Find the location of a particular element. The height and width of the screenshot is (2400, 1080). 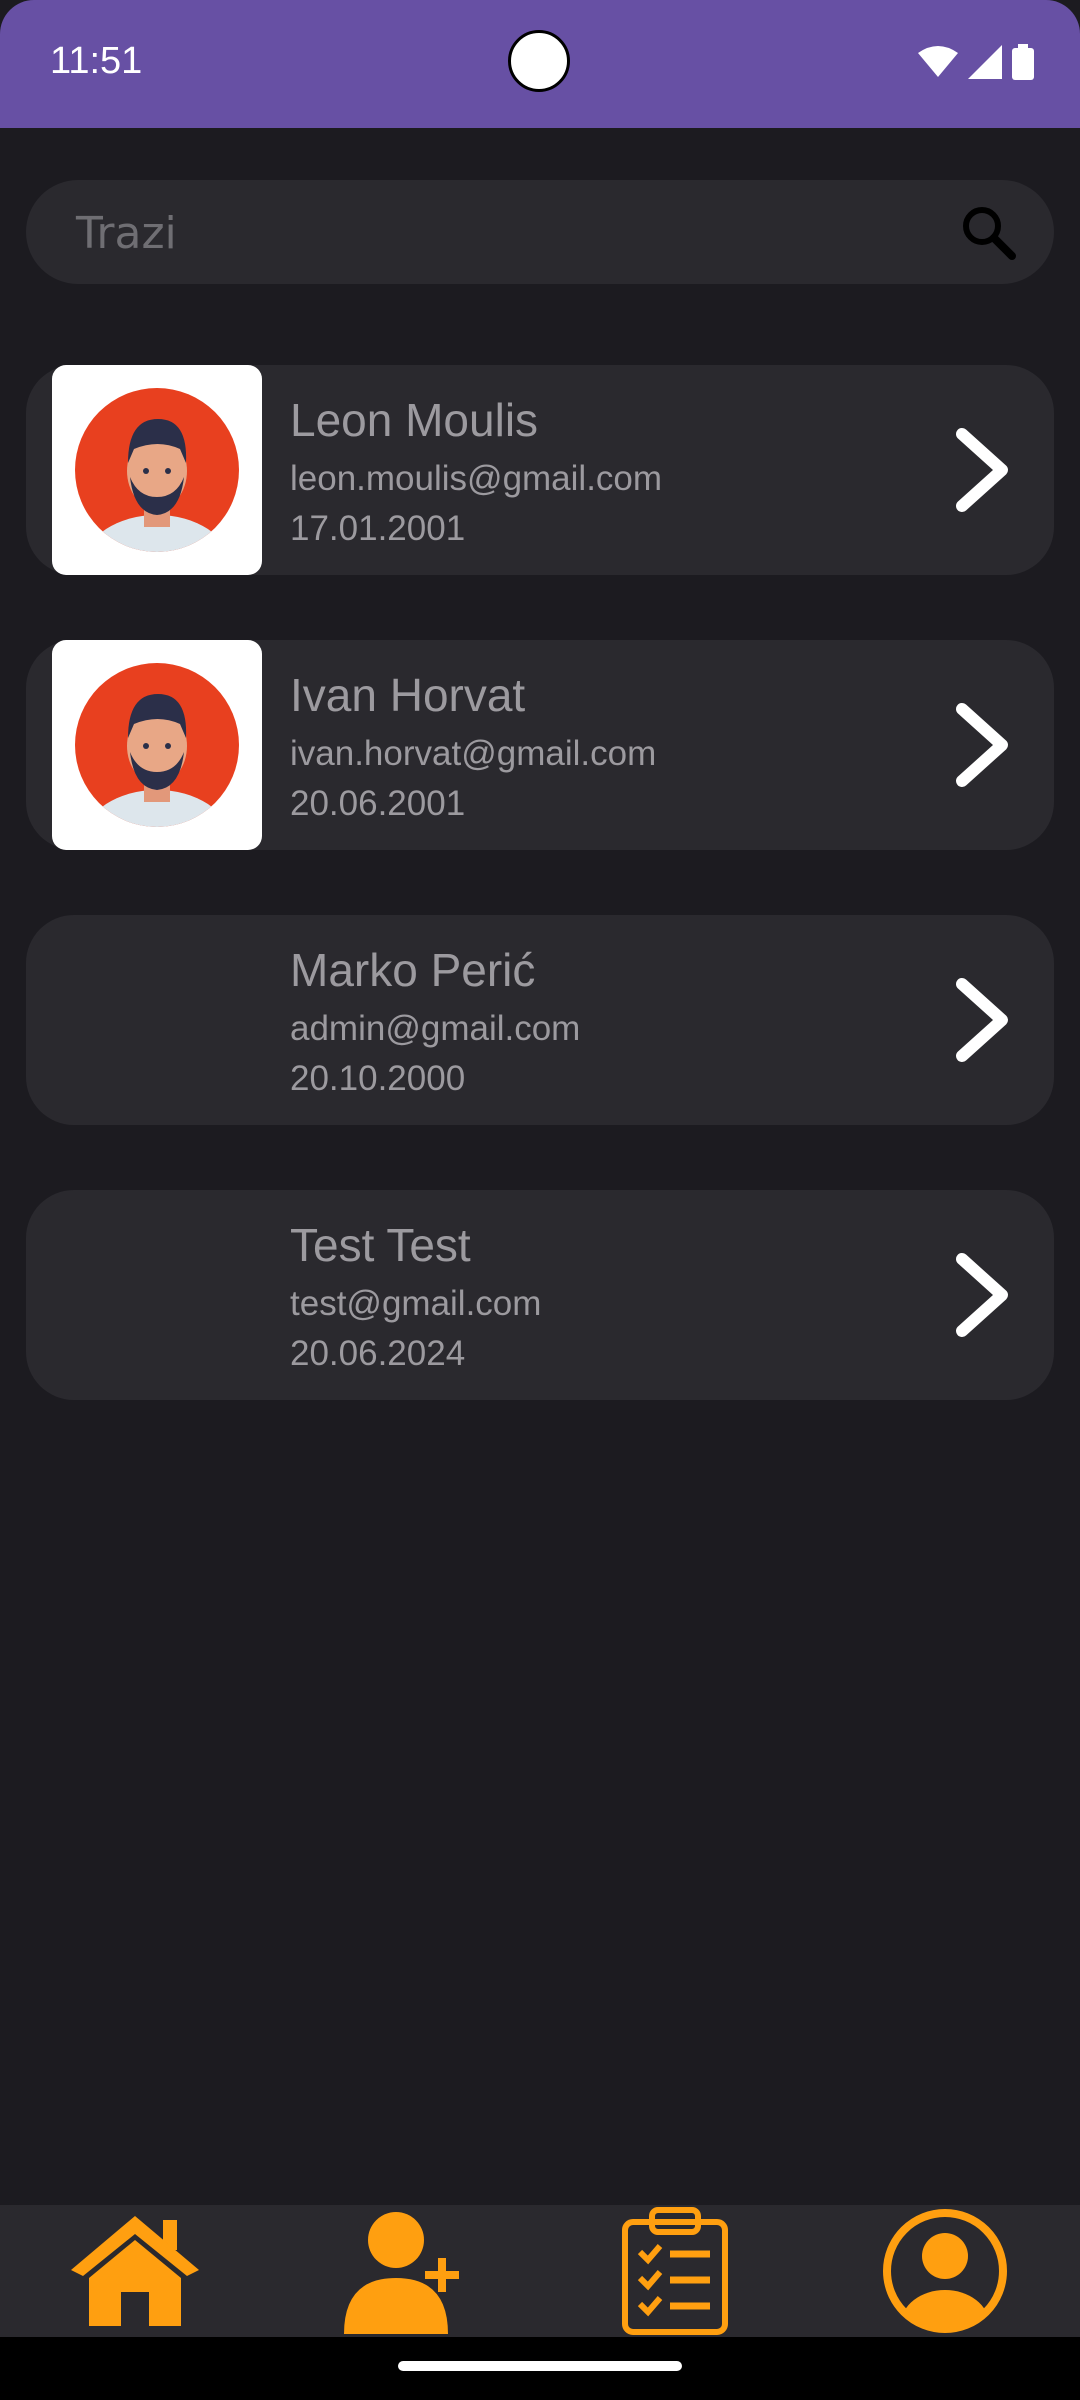

nav-home is located at coordinates (135, 2271).